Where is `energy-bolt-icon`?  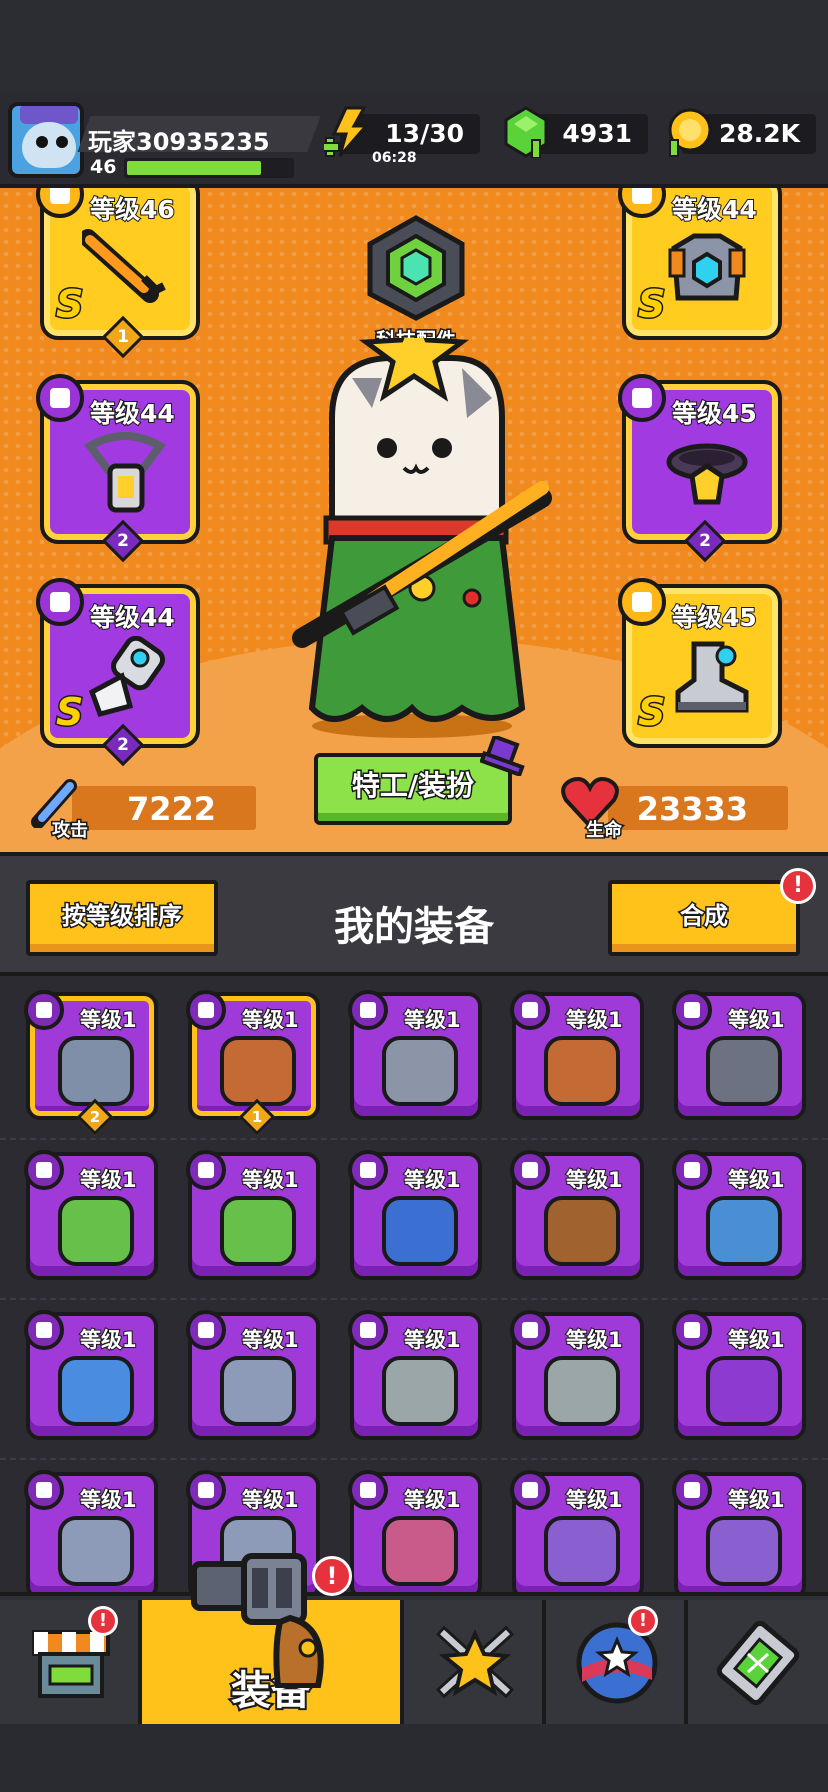 energy-bolt-icon is located at coordinates (347, 131).